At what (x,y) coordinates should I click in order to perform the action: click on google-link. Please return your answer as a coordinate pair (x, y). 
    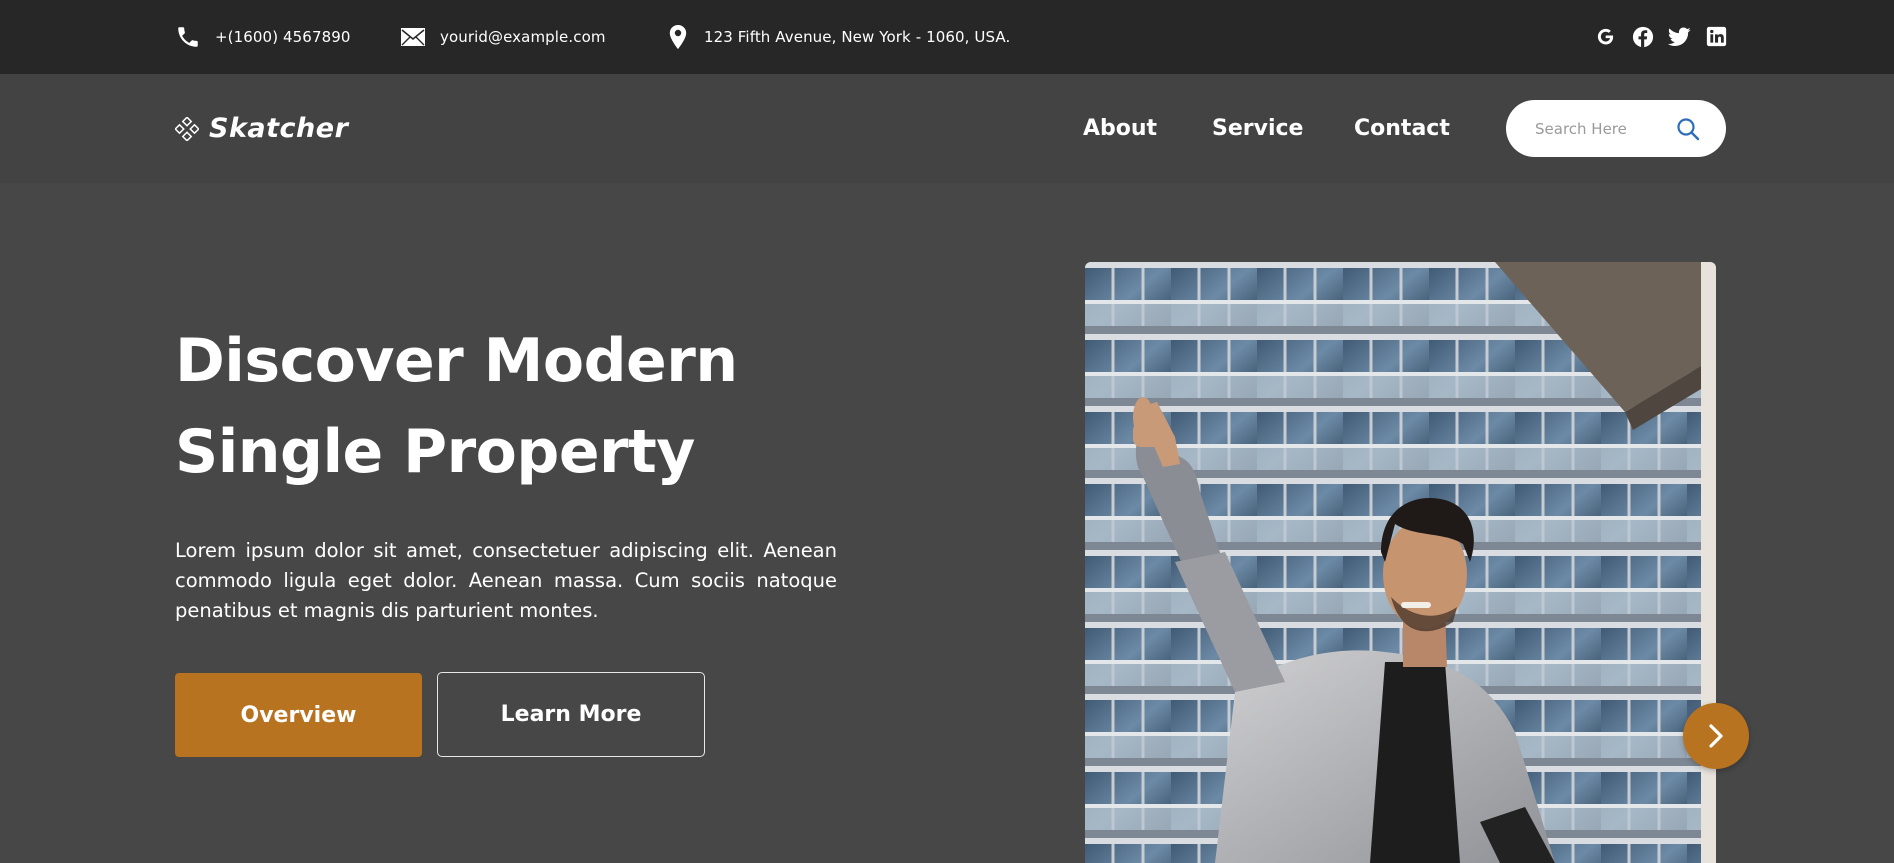
    Looking at the image, I should click on (1605, 36).